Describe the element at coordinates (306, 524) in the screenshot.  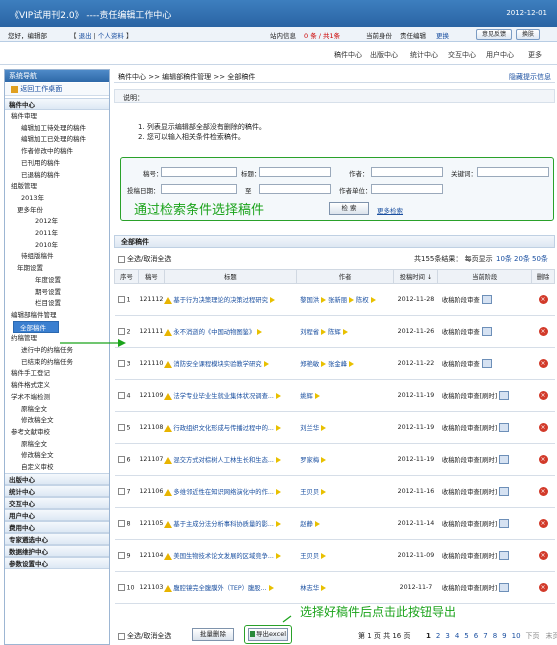
I see `author-link: 赵静` at that location.